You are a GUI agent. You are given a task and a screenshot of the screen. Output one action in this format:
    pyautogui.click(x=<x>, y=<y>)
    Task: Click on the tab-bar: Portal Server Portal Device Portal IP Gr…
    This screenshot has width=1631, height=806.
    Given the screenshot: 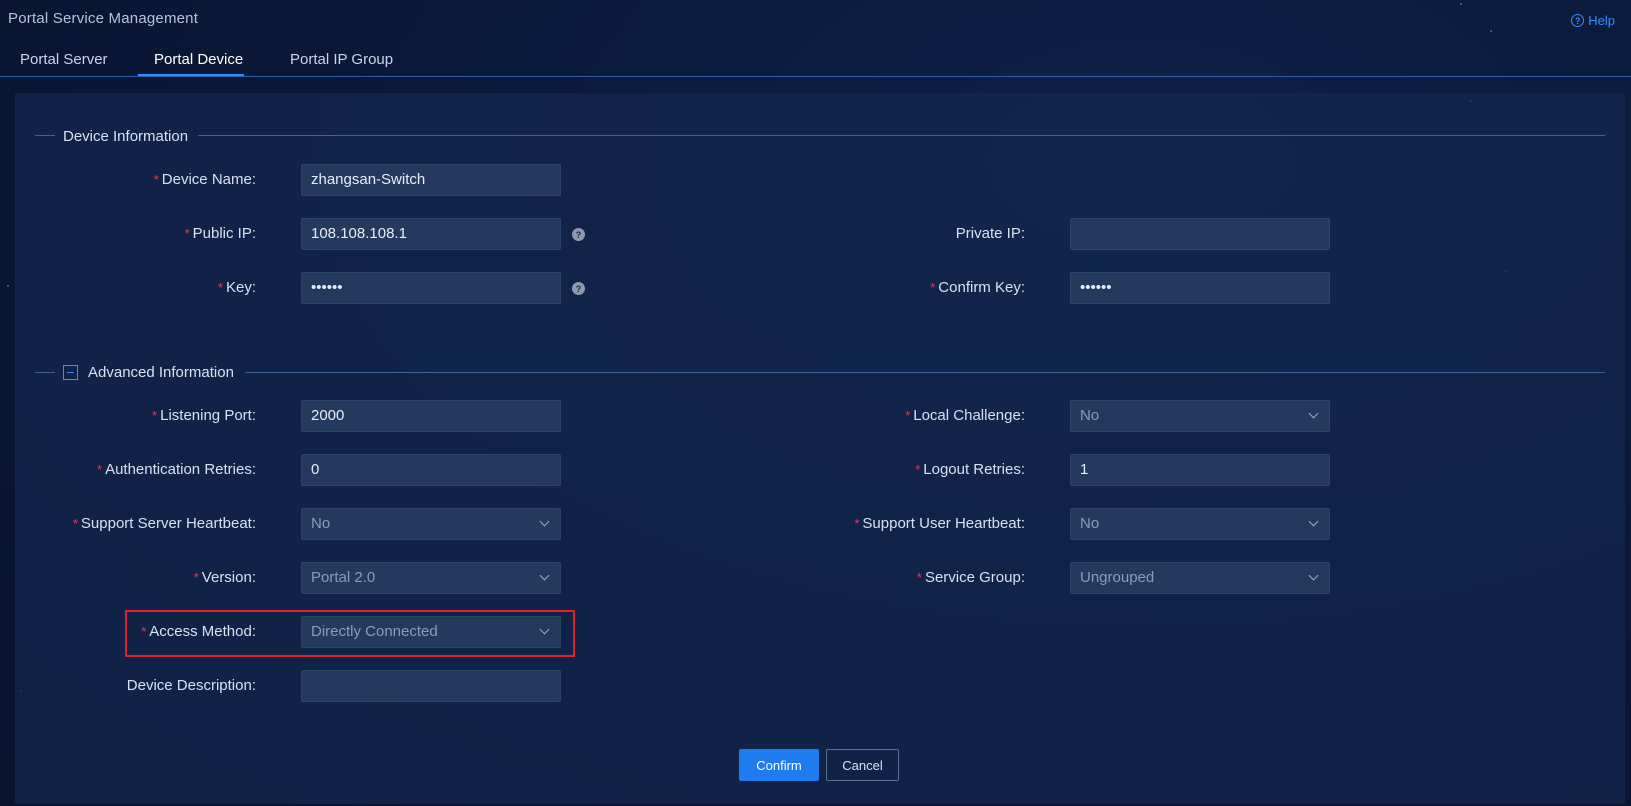 What is the action you would take?
    pyautogui.click(x=815, y=58)
    